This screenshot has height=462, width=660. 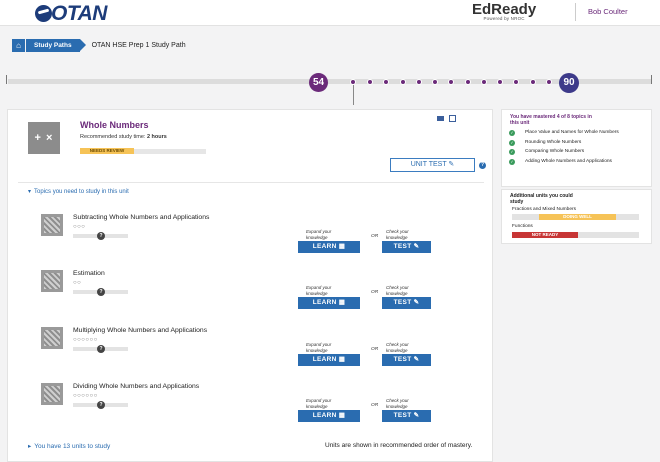 I want to click on topic-progress-circles: ○○, so click(x=77, y=283).